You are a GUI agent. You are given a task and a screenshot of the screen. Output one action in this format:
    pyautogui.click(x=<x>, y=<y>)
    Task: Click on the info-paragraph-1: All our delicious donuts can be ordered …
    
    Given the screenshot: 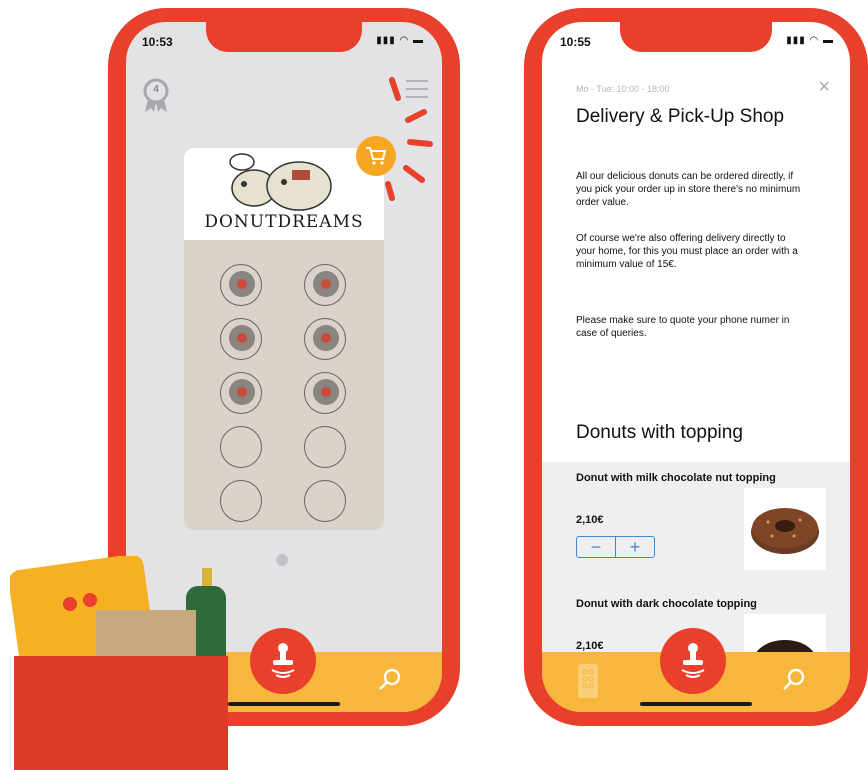 What is the action you would take?
    pyautogui.click(x=688, y=189)
    